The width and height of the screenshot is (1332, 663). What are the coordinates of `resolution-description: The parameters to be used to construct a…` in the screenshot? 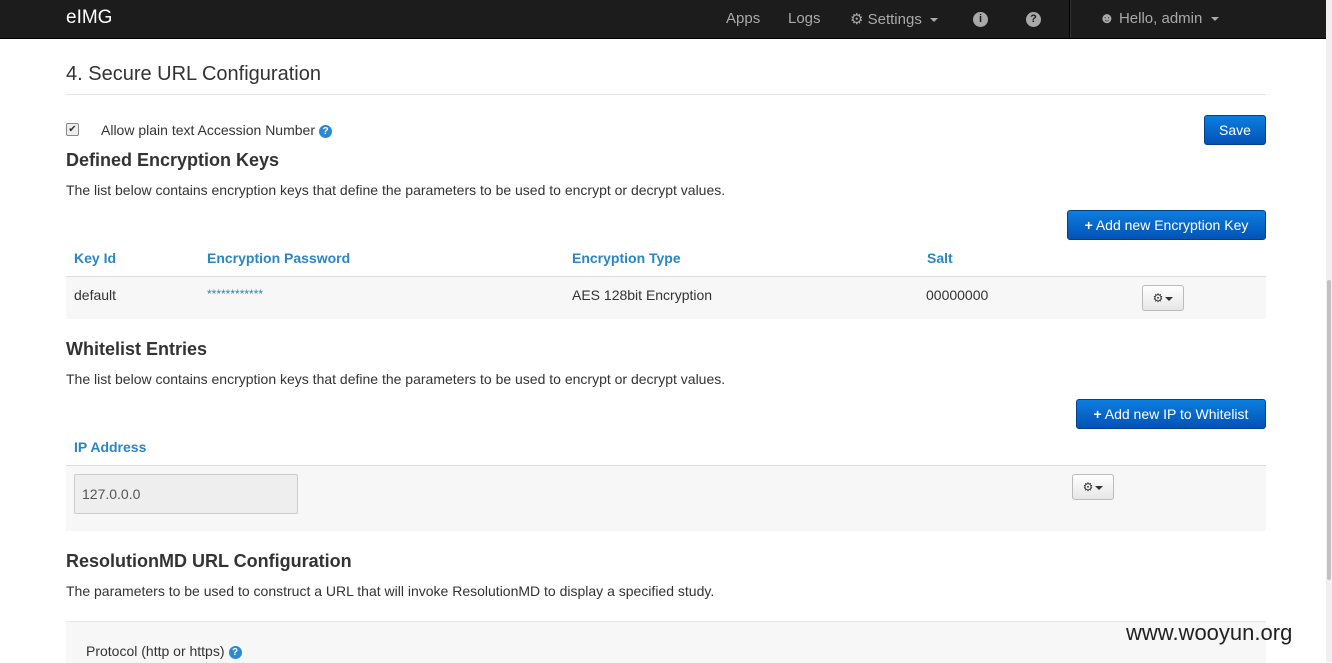 It's located at (390, 591).